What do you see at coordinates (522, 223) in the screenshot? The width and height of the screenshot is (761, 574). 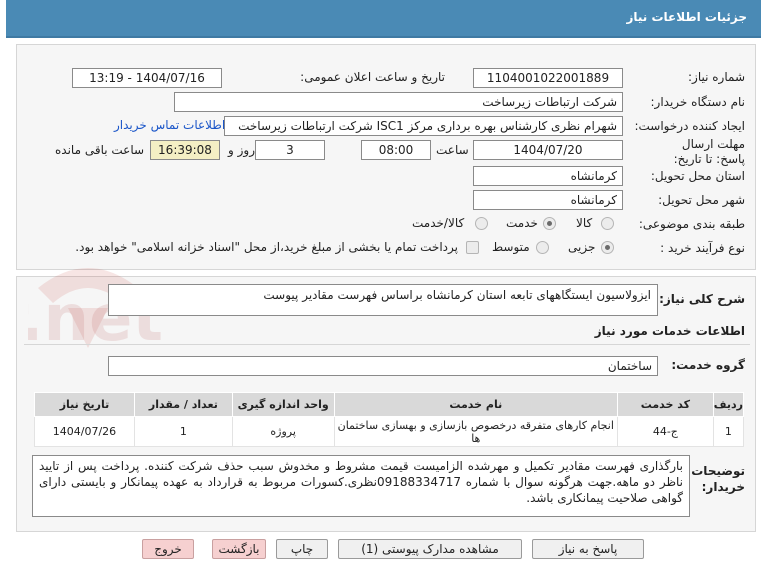 I see `category-option-service: خدمت` at bounding box center [522, 223].